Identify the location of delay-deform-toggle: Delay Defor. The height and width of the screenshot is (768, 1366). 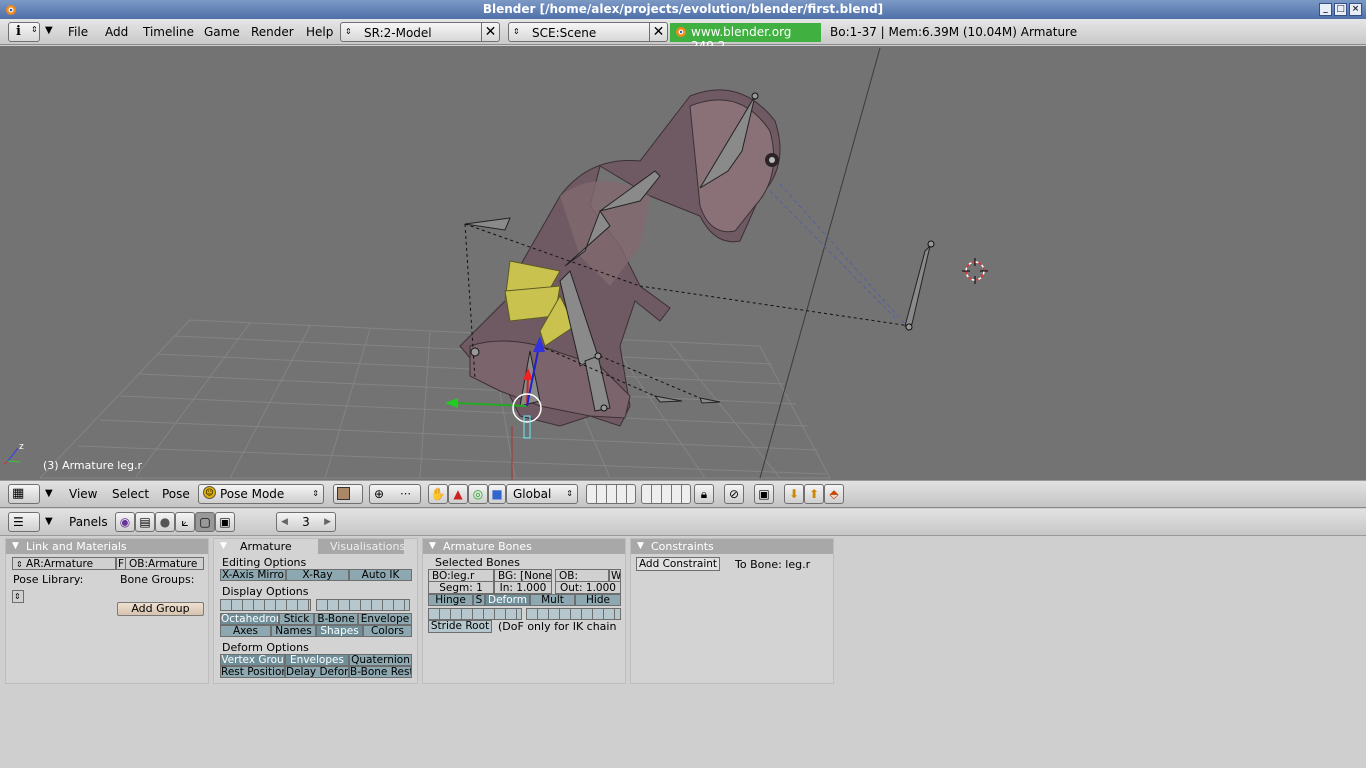
(317, 672).